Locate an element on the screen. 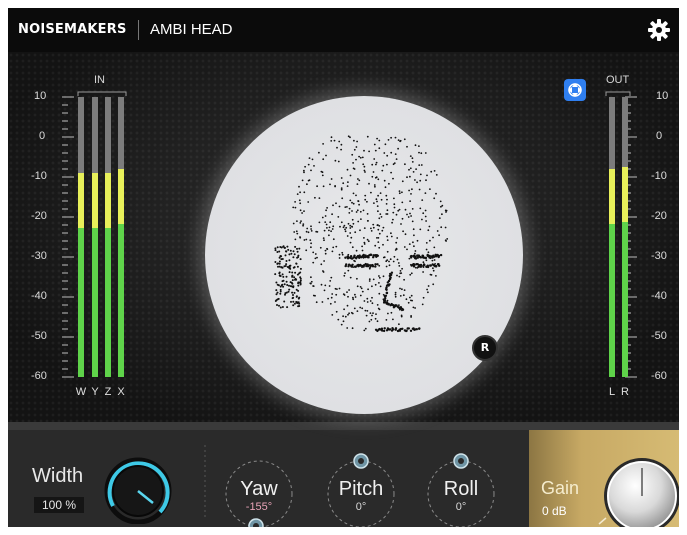 Image resolution: width=687 pixels, height=535 pixels. out-scale-label: -10 is located at coordinates (659, 176).